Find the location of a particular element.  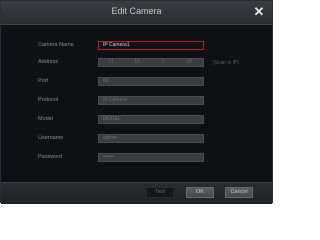

protocol-select: IP Camera is located at coordinates (151, 100).